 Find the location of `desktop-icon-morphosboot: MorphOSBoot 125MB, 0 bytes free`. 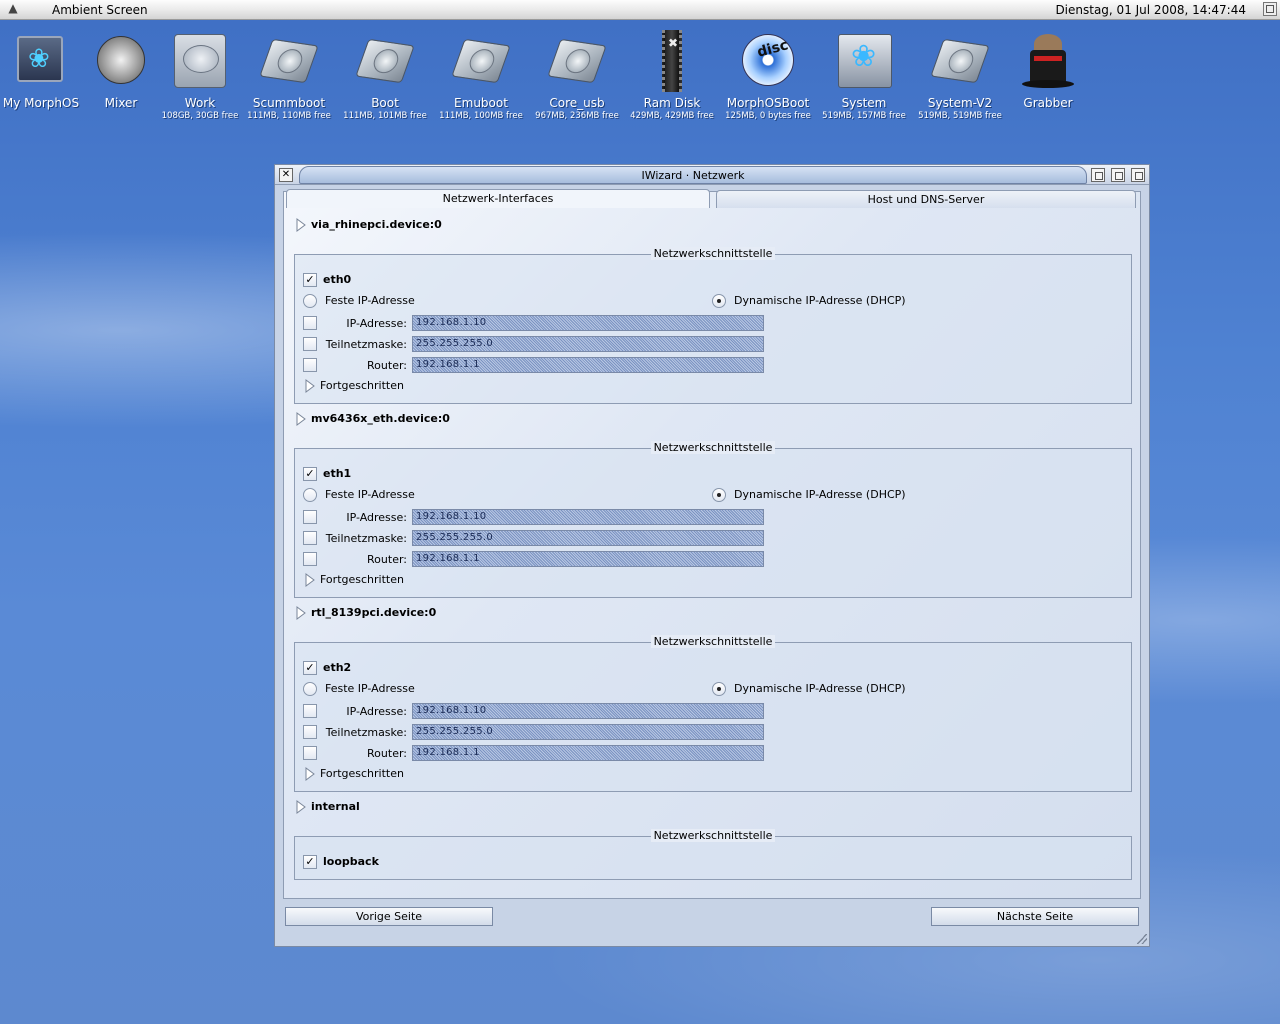

desktop-icon-morphosboot: MorphOSBoot 125MB, 0 bytes free is located at coordinates (768, 75).